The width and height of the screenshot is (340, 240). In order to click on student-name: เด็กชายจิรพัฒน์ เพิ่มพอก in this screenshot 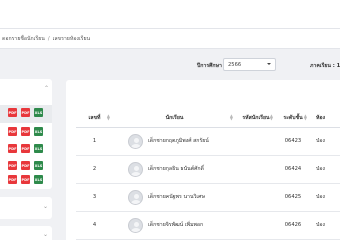, I will do `click(176, 225)`.